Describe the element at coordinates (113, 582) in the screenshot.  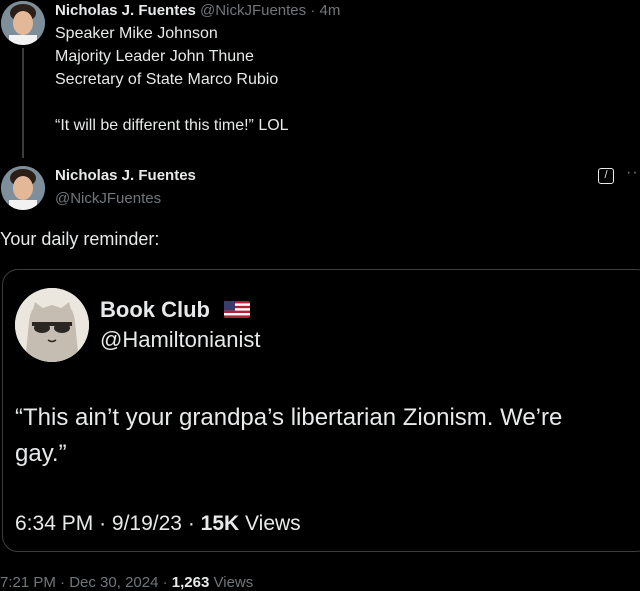
I see `footer-date: Dec 30, 2024` at that location.